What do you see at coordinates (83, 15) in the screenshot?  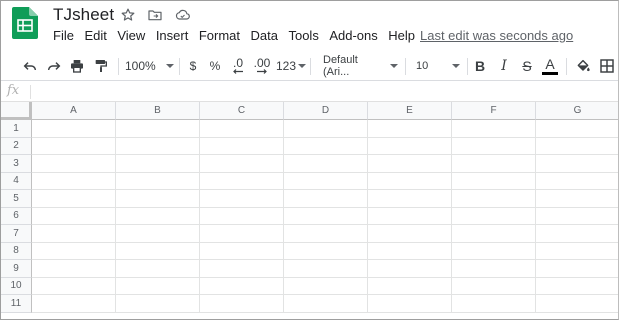 I see `document-title: TJsheet` at bounding box center [83, 15].